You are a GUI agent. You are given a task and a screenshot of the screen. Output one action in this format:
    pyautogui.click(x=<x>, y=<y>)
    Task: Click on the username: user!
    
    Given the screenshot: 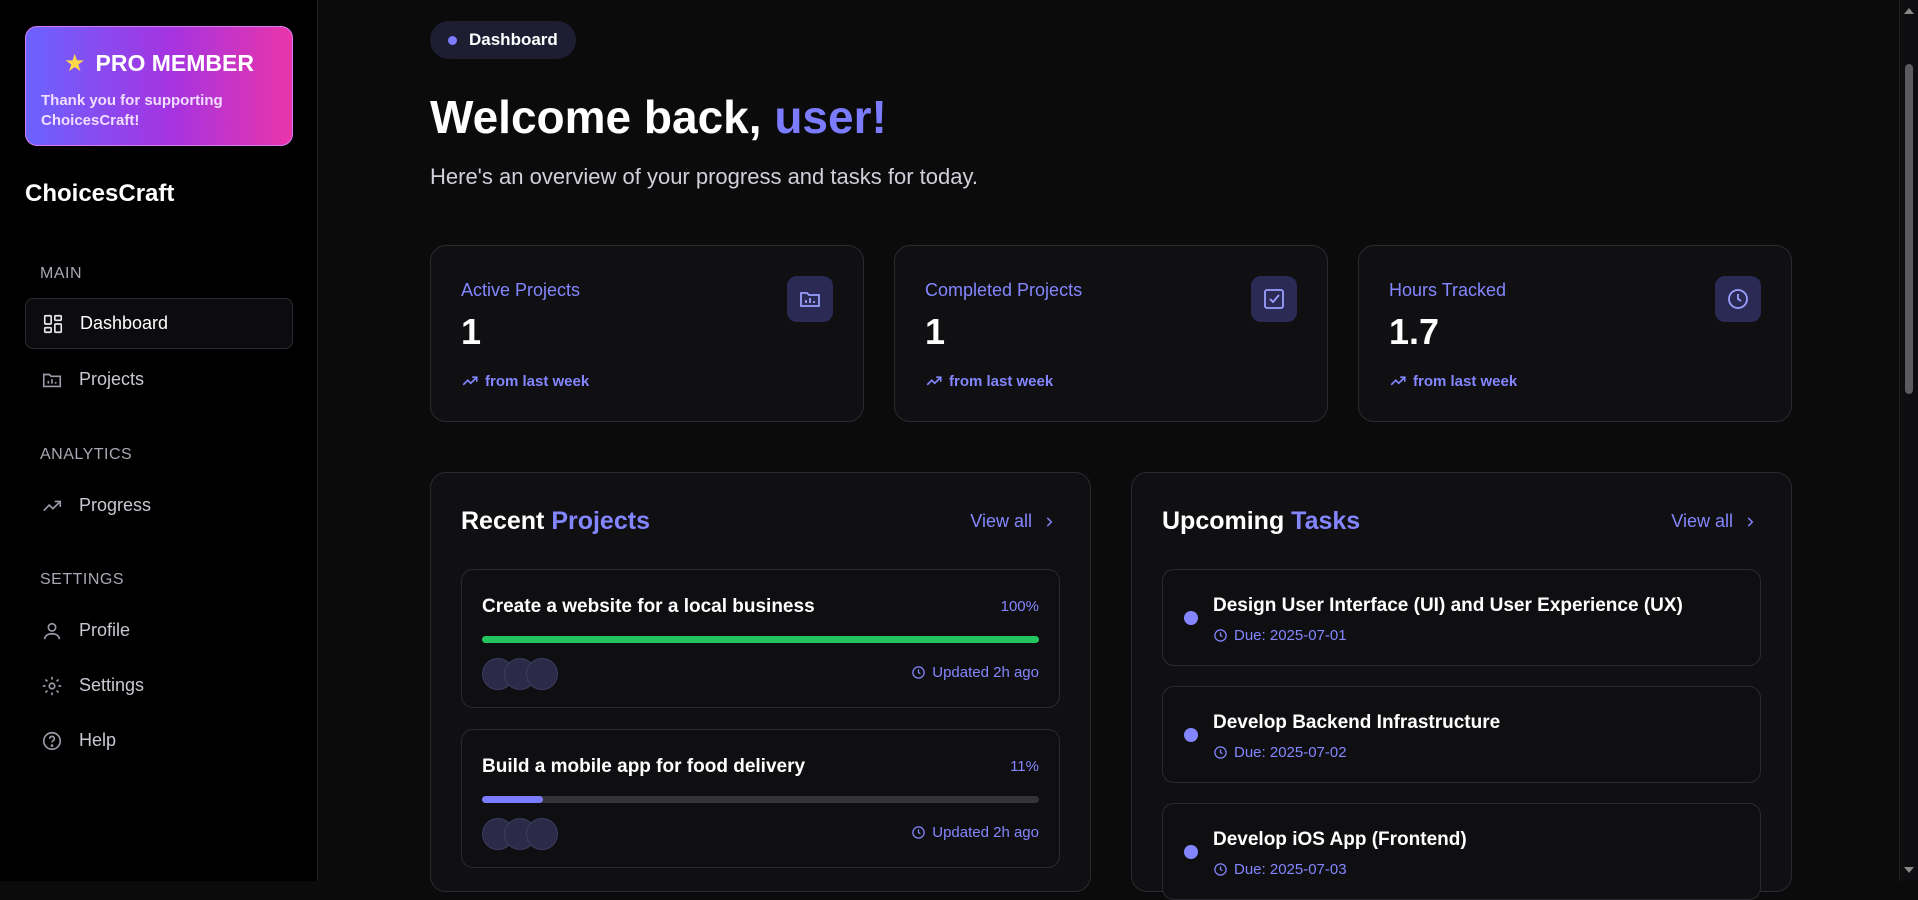 What is the action you would take?
    pyautogui.click(x=830, y=117)
    